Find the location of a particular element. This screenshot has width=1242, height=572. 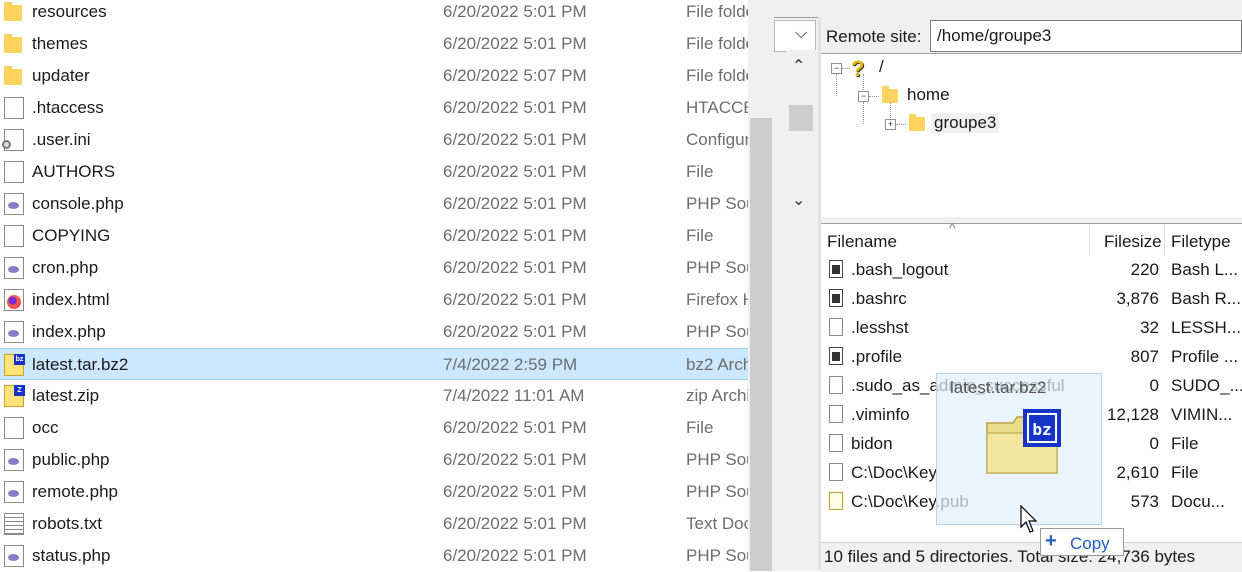

remote-file-size: 0 is located at coordinates (1154, 385).